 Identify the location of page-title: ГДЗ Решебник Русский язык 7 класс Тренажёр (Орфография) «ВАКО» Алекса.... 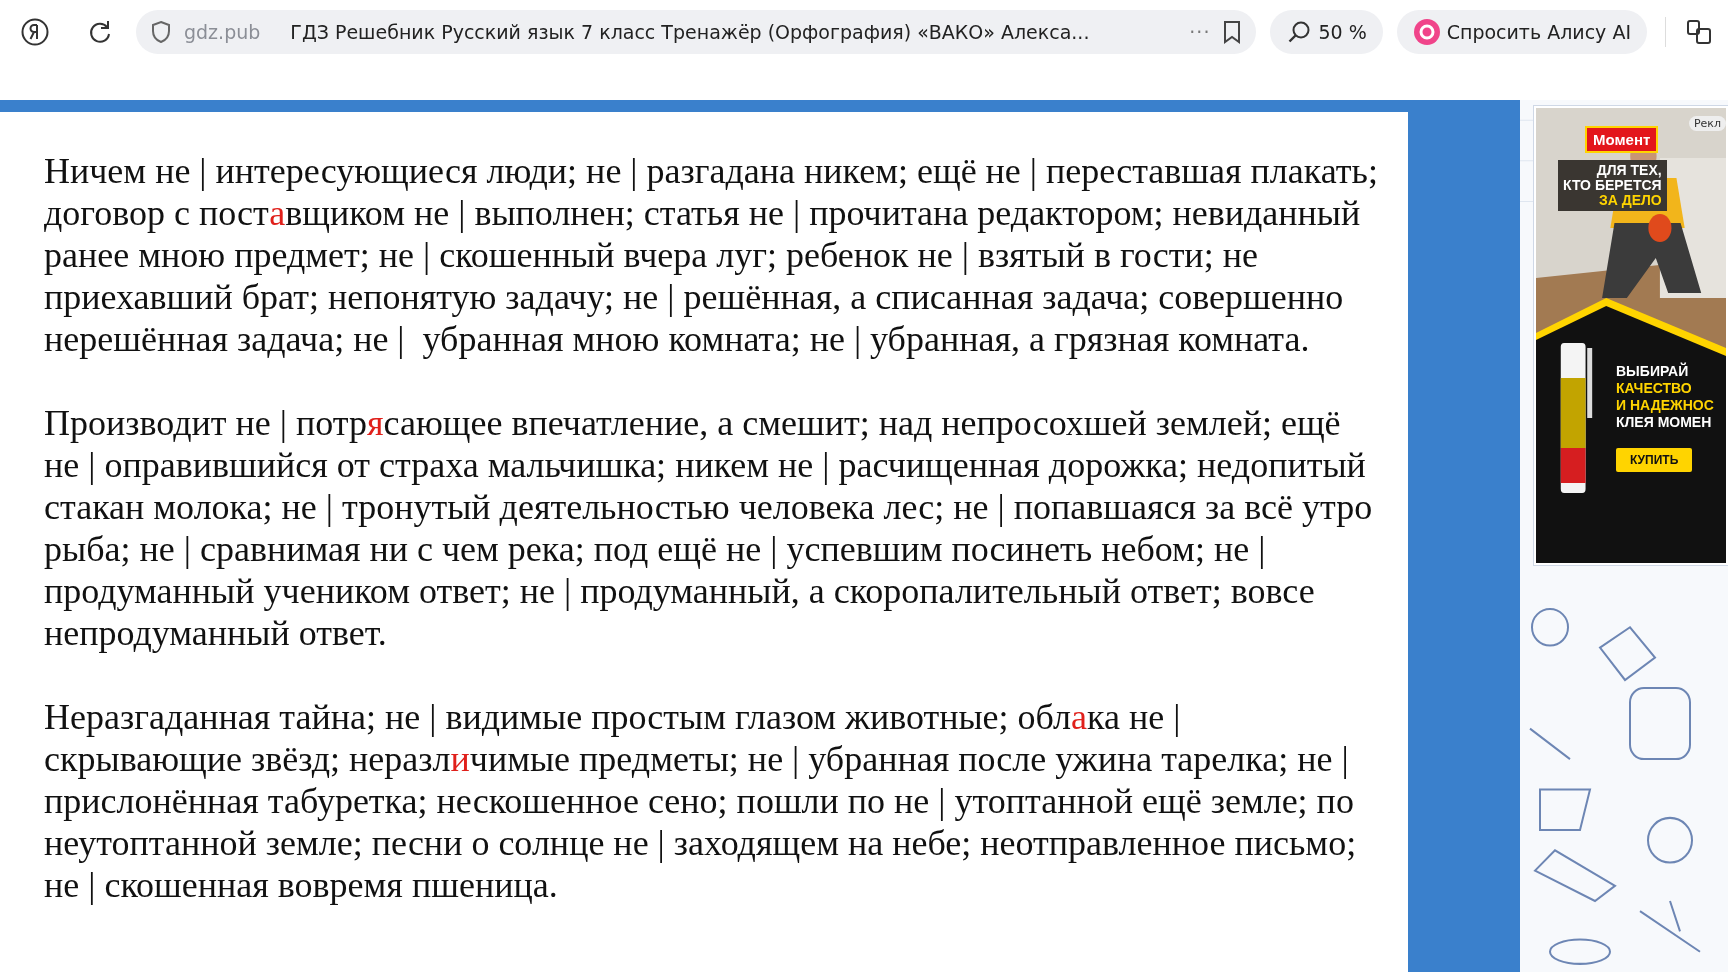
(690, 32).